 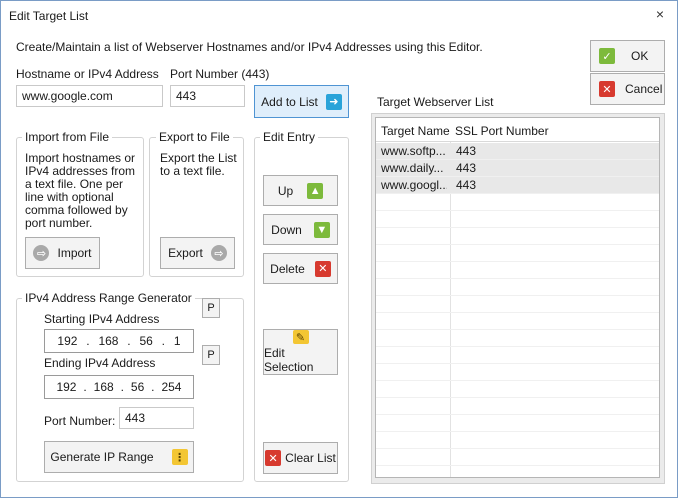 I want to click on generate-ip-range-label: Generate IP Range, so click(x=102, y=457).